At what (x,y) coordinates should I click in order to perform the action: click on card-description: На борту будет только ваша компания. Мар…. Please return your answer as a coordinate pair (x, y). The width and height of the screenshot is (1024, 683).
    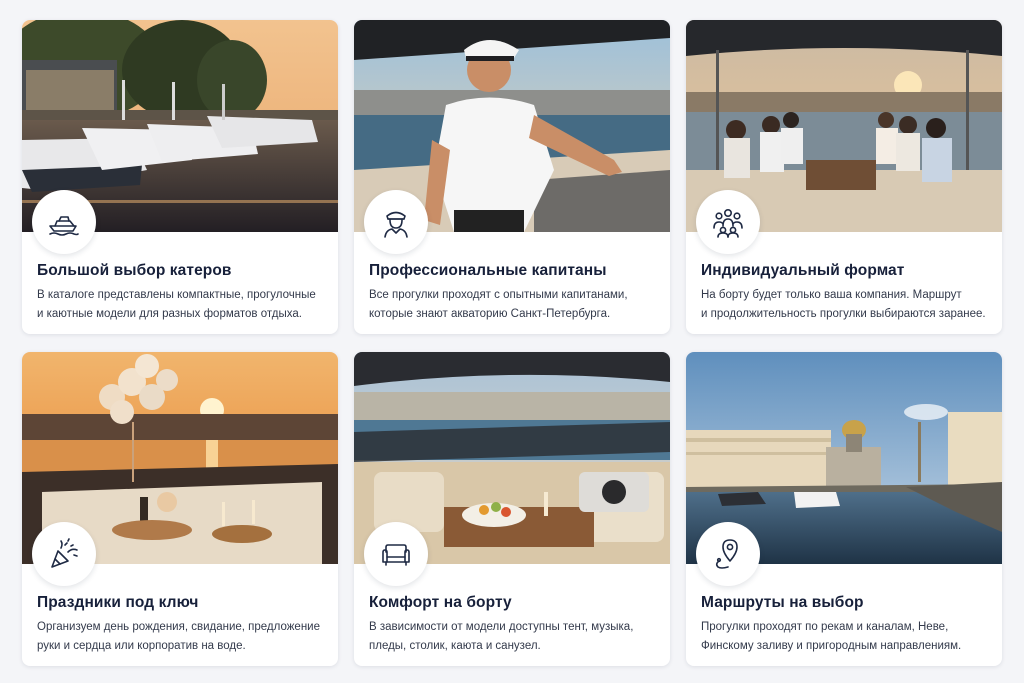
    Looking at the image, I should click on (846, 305).